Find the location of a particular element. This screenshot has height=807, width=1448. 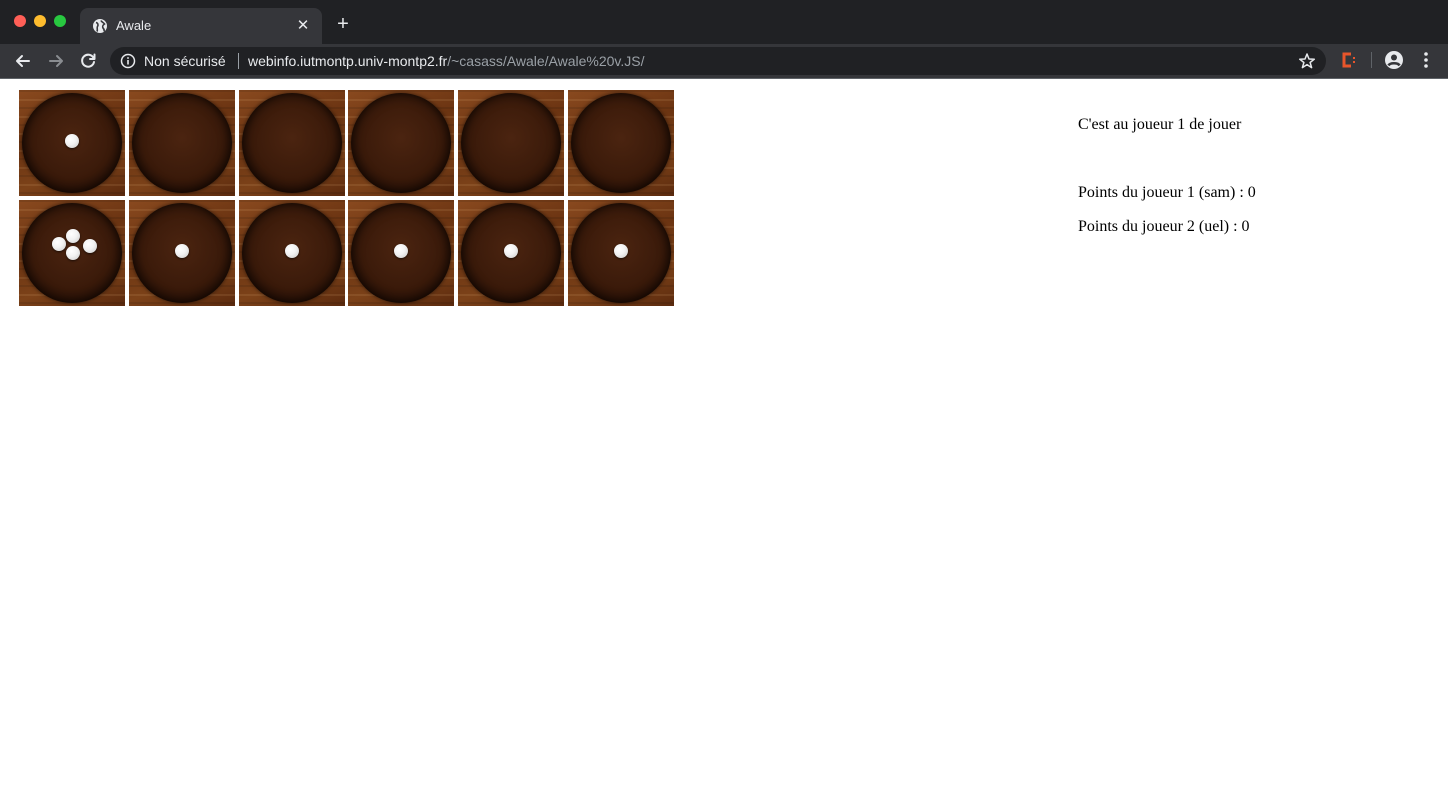

tab-strip: Awale ✕ + is located at coordinates (724, 22).